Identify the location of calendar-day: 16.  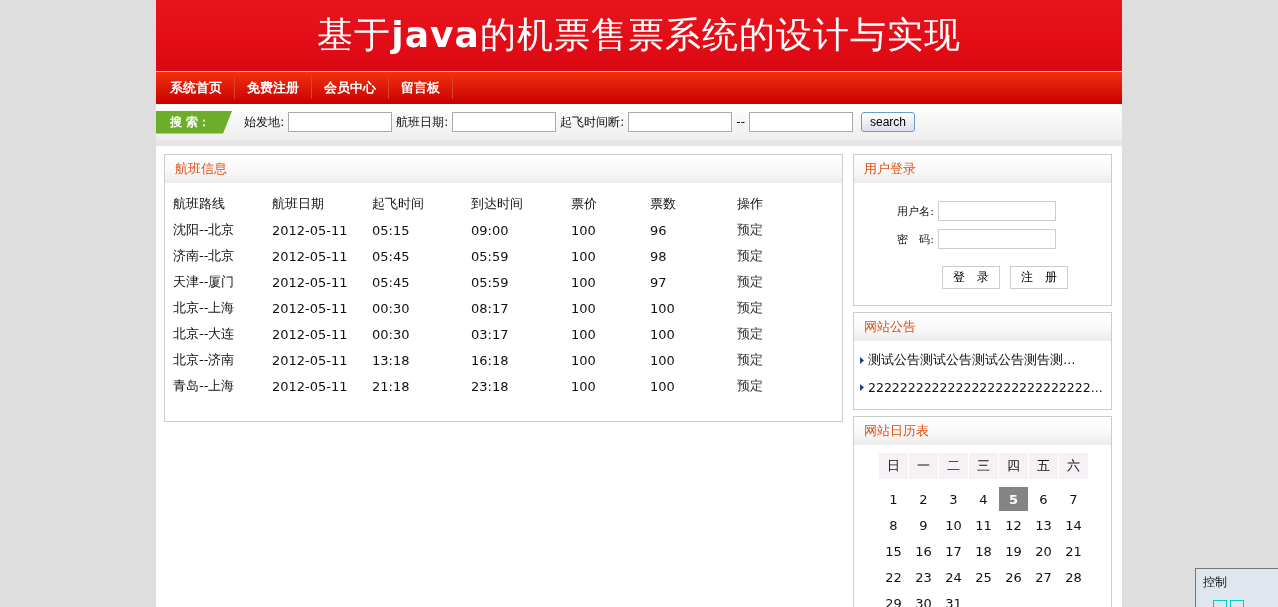
(923, 551).